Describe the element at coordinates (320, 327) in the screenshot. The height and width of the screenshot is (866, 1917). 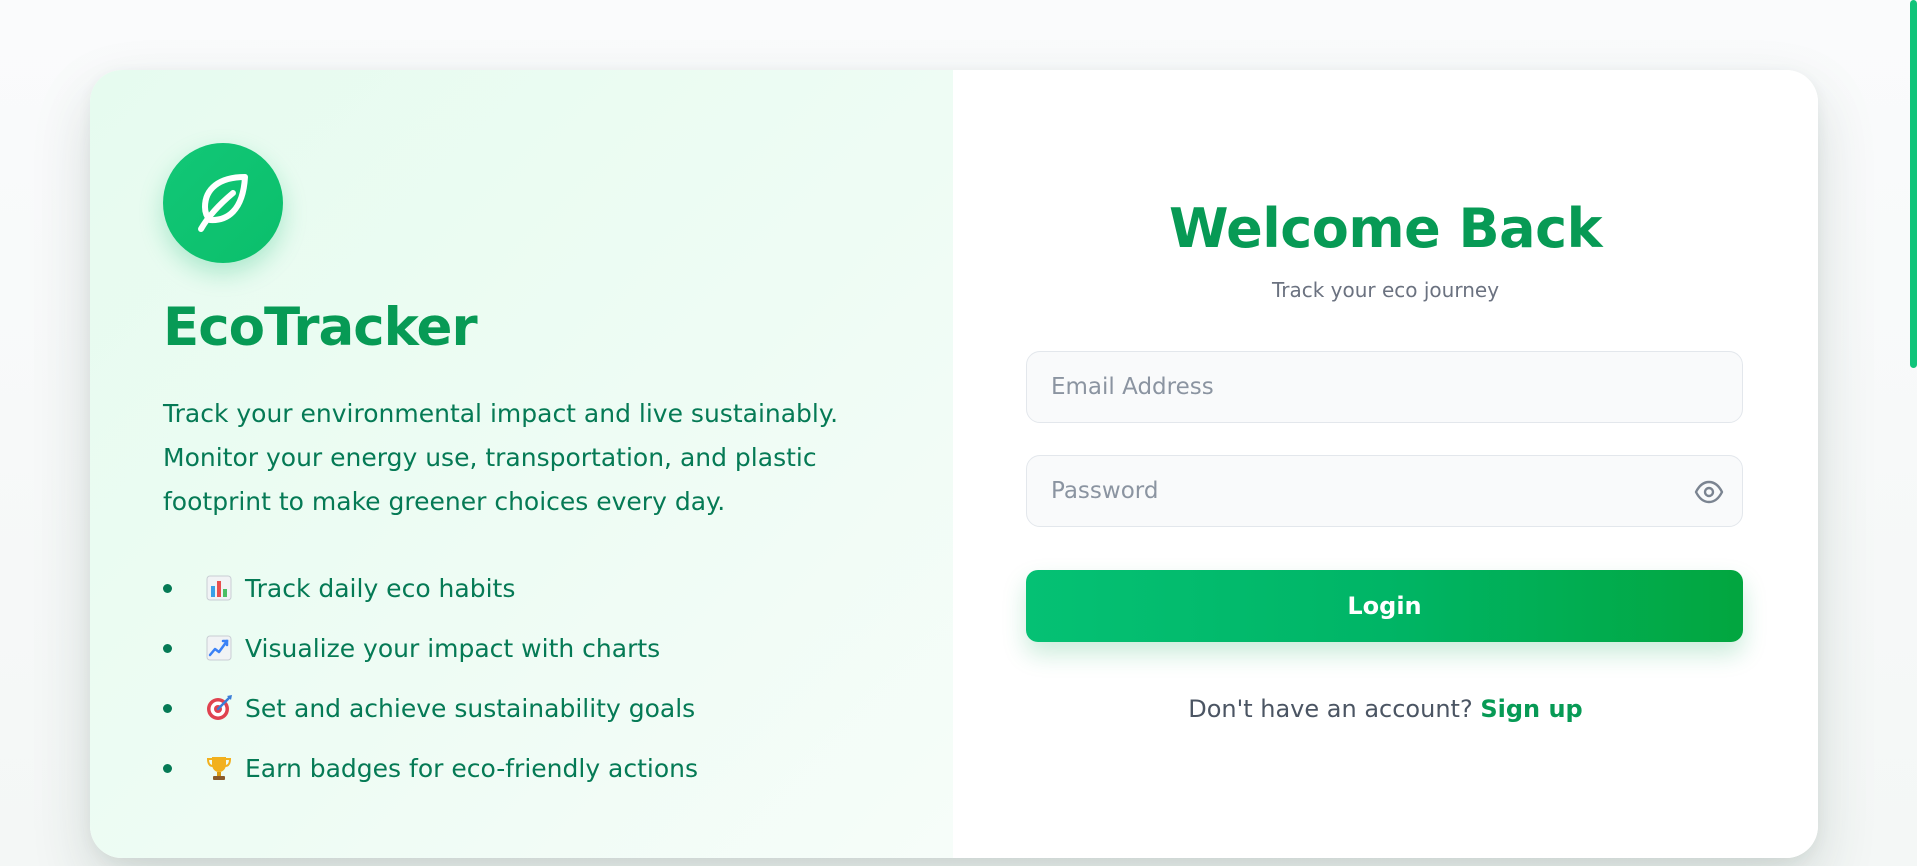
I see `brand-name: EcoTracker` at that location.